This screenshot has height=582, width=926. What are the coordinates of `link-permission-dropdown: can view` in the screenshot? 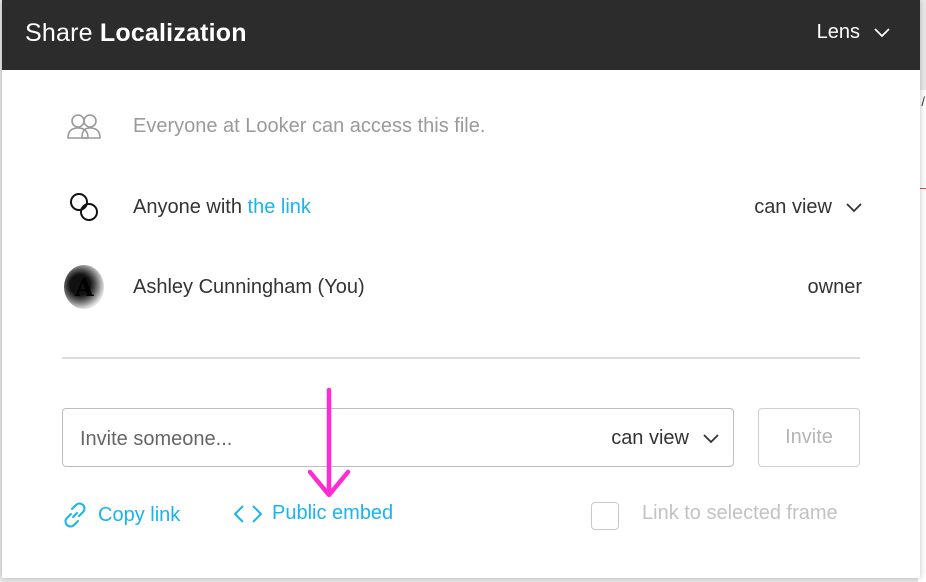 It's located at (808, 207).